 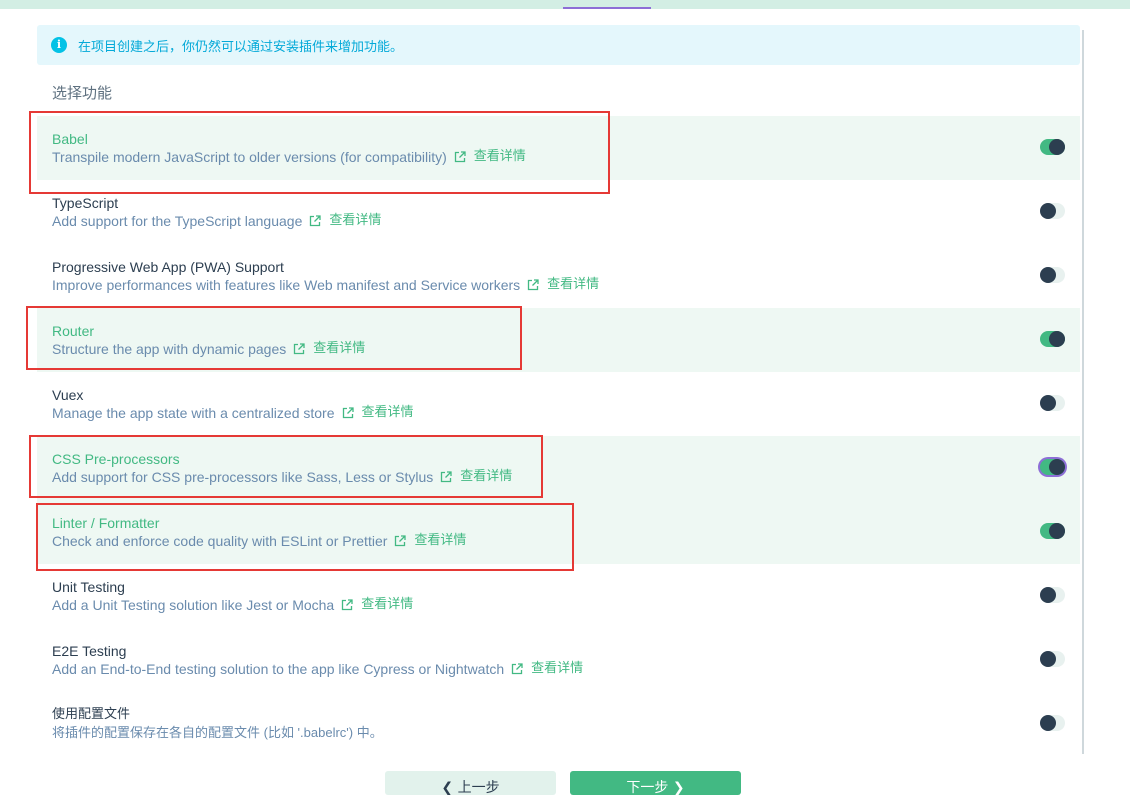 What do you see at coordinates (217, 732) in the screenshot?
I see `config-option-description-text: 将插件的配置保存在各自的配置文件 (比如 '.babelrc') 中。` at bounding box center [217, 732].